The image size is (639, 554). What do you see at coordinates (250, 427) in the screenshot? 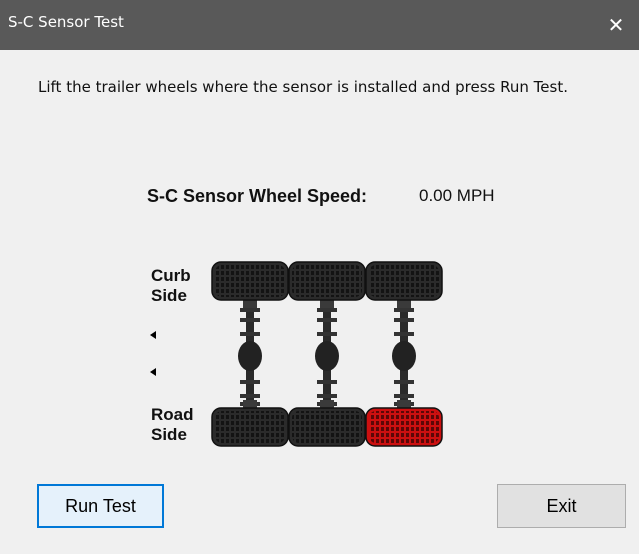
I see `axle-1-road-tire` at bounding box center [250, 427].